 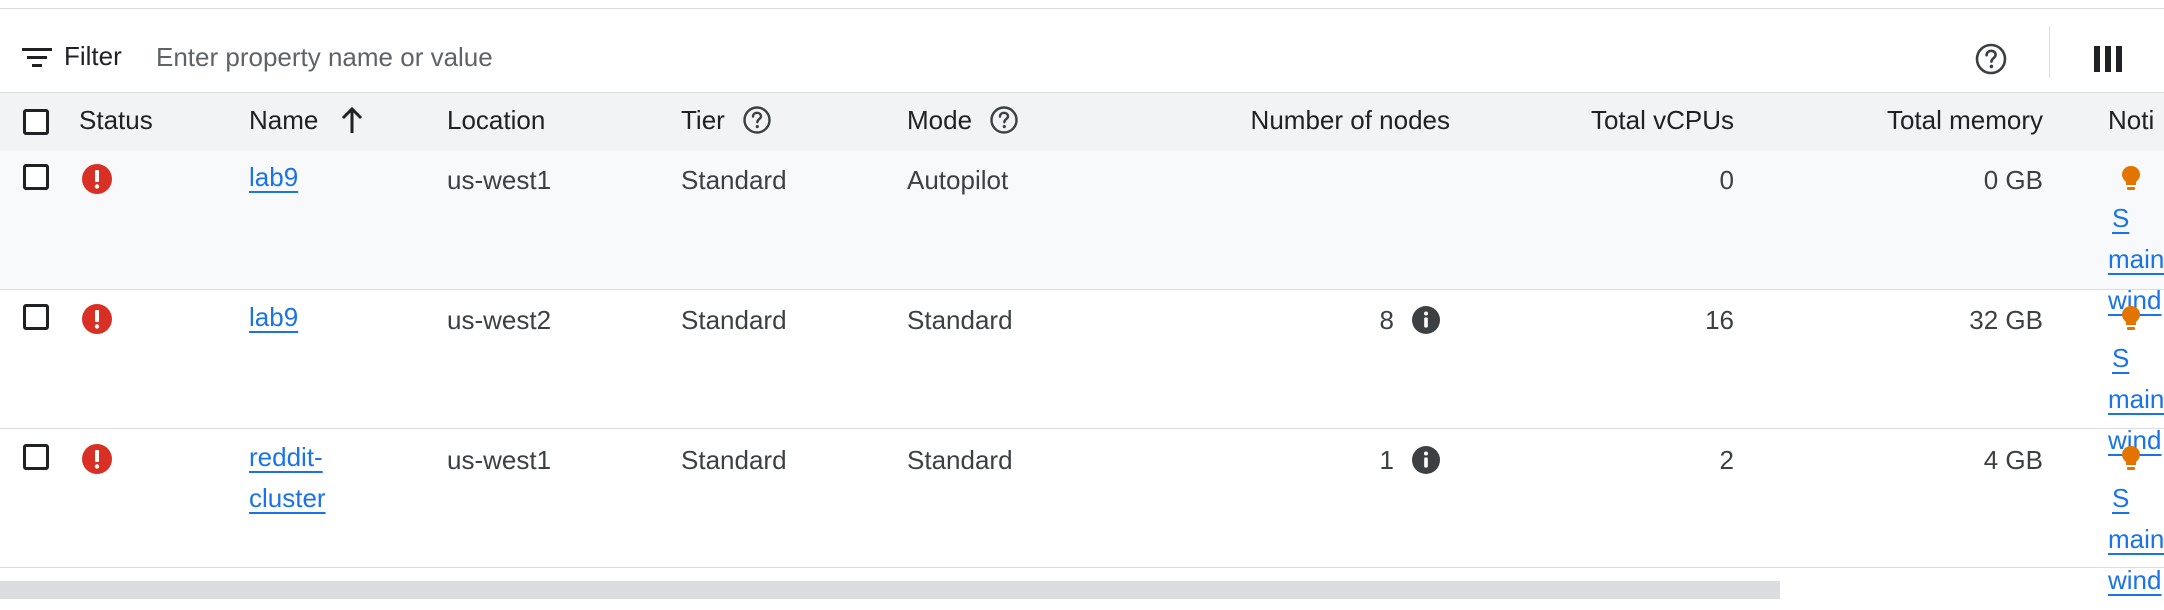 I want to click on column-header-memory: Total memory, so click(x=1965, y=120).